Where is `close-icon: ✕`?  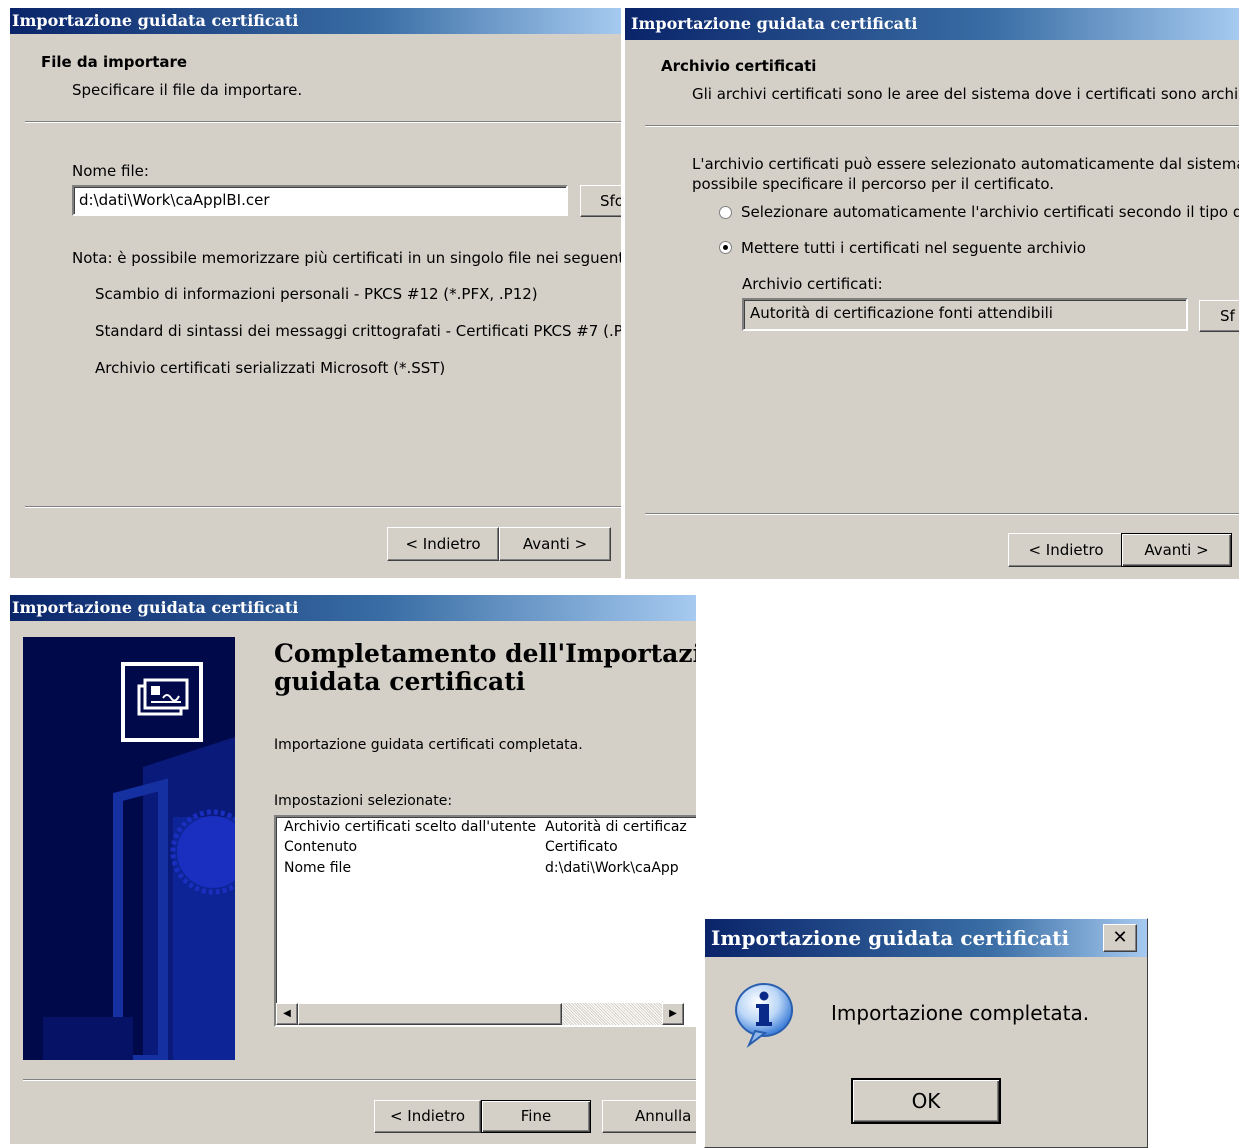 close-icon: ✕ is located at coordinates (1120, 937).